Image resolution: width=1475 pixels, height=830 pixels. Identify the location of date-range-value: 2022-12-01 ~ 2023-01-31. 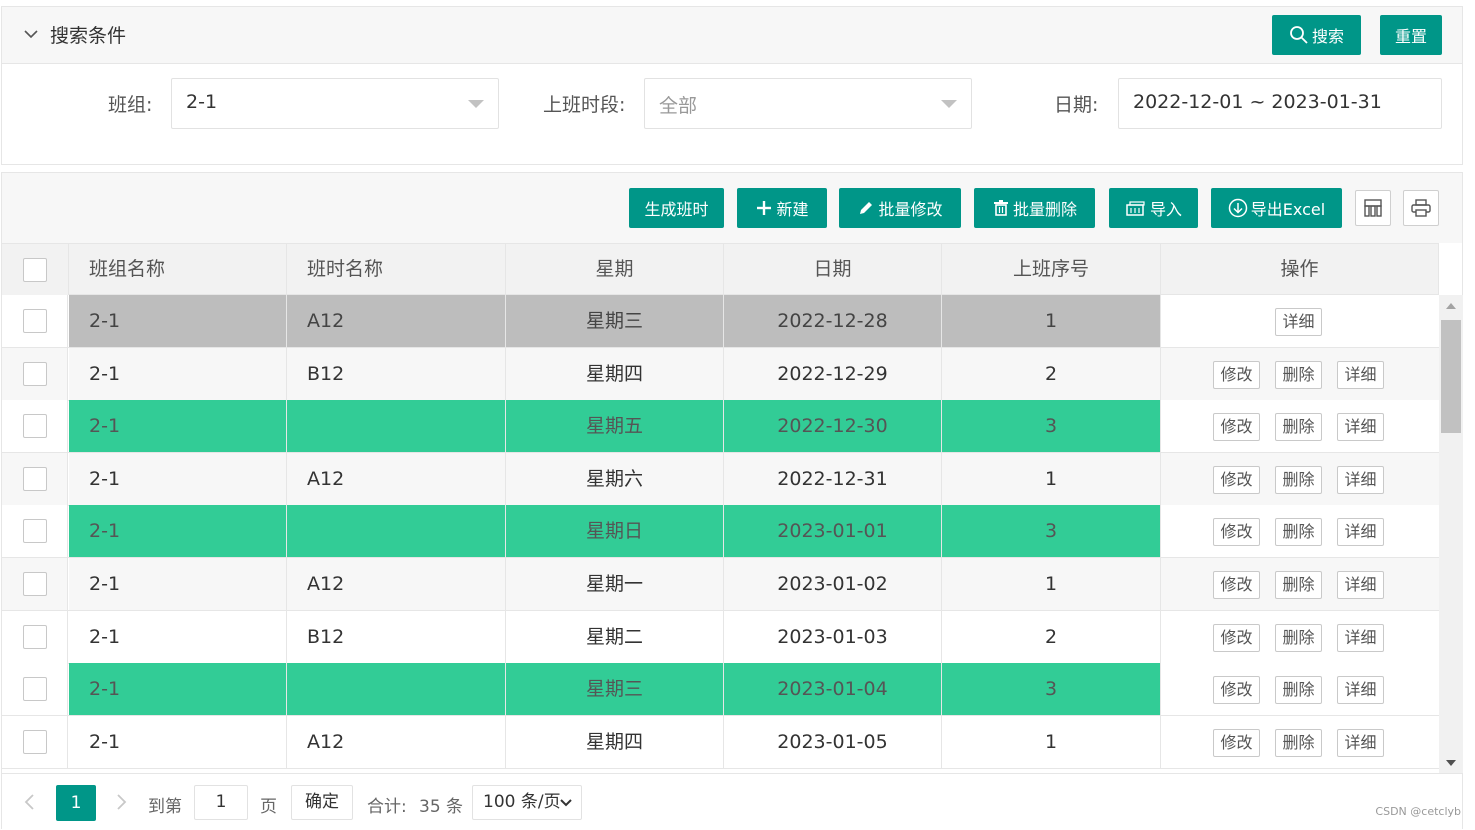
(1257, 102).